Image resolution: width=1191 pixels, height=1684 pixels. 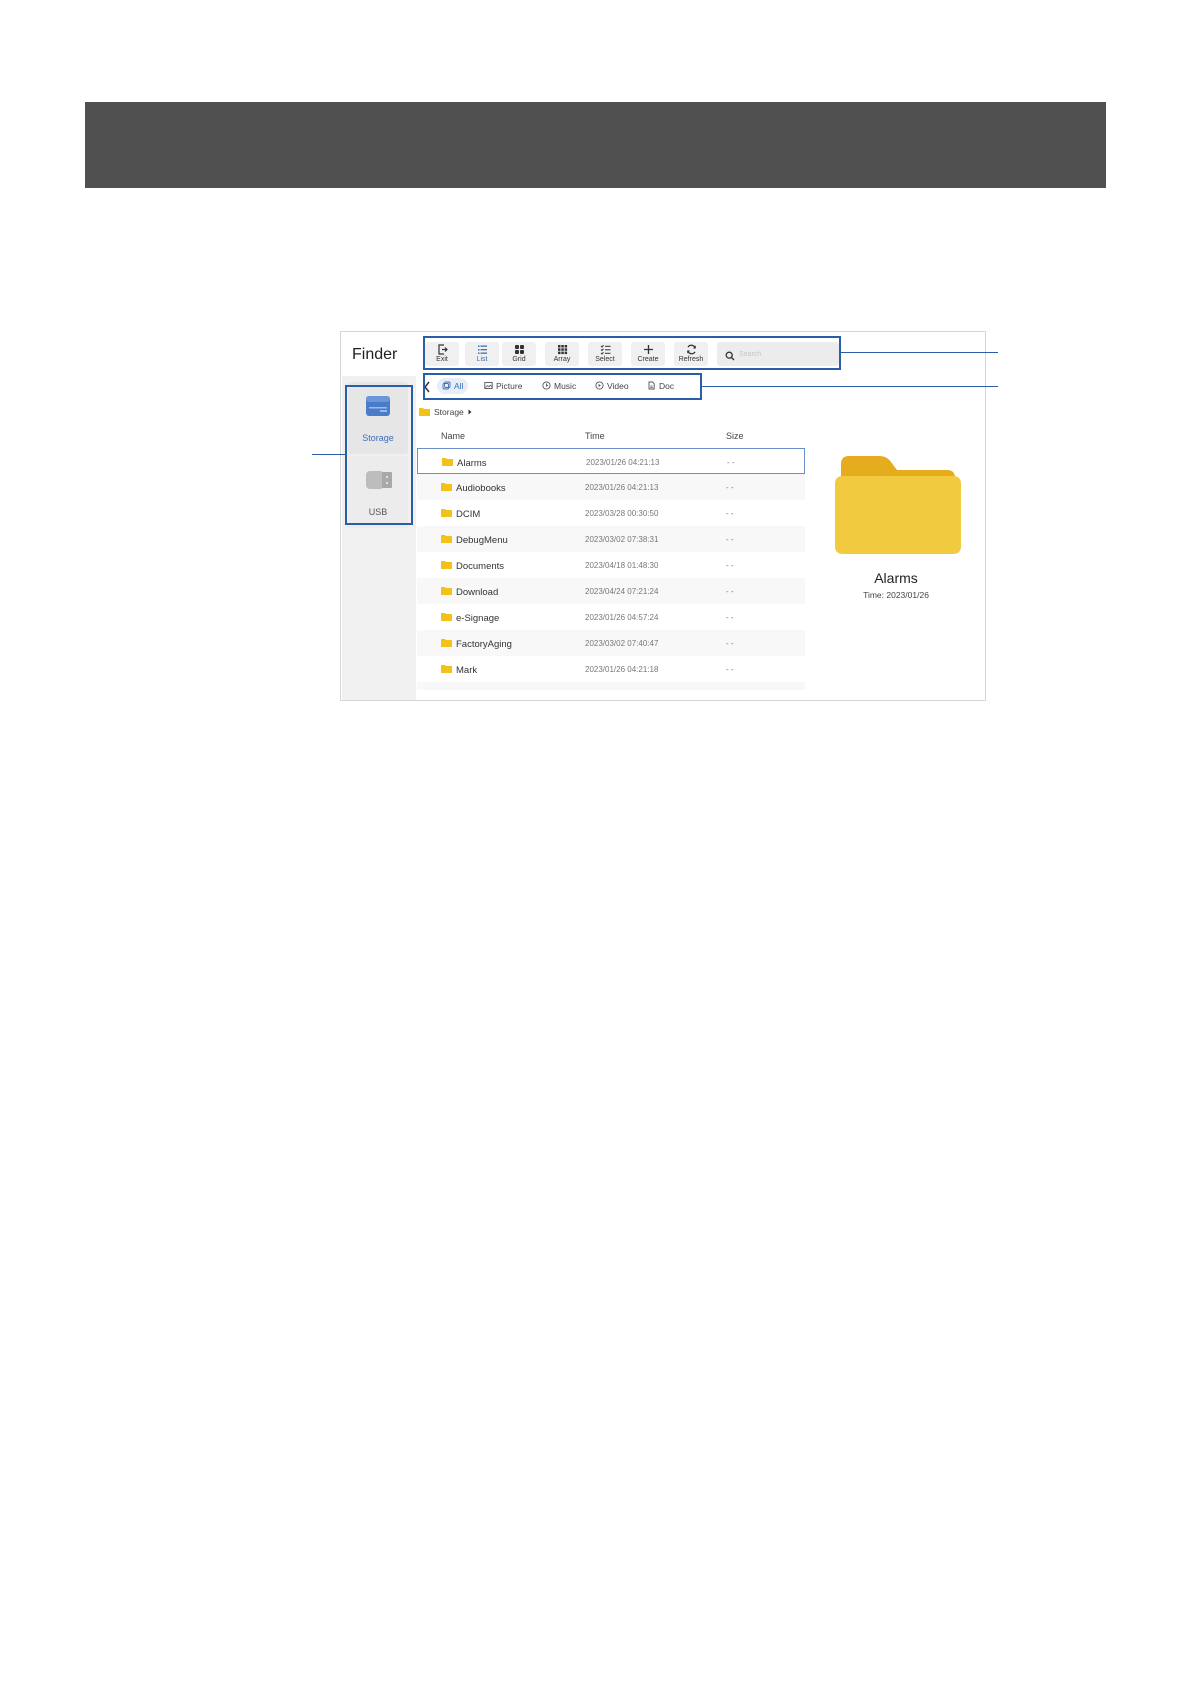 I want to click on usb-icon, so click(x=379, y=482).